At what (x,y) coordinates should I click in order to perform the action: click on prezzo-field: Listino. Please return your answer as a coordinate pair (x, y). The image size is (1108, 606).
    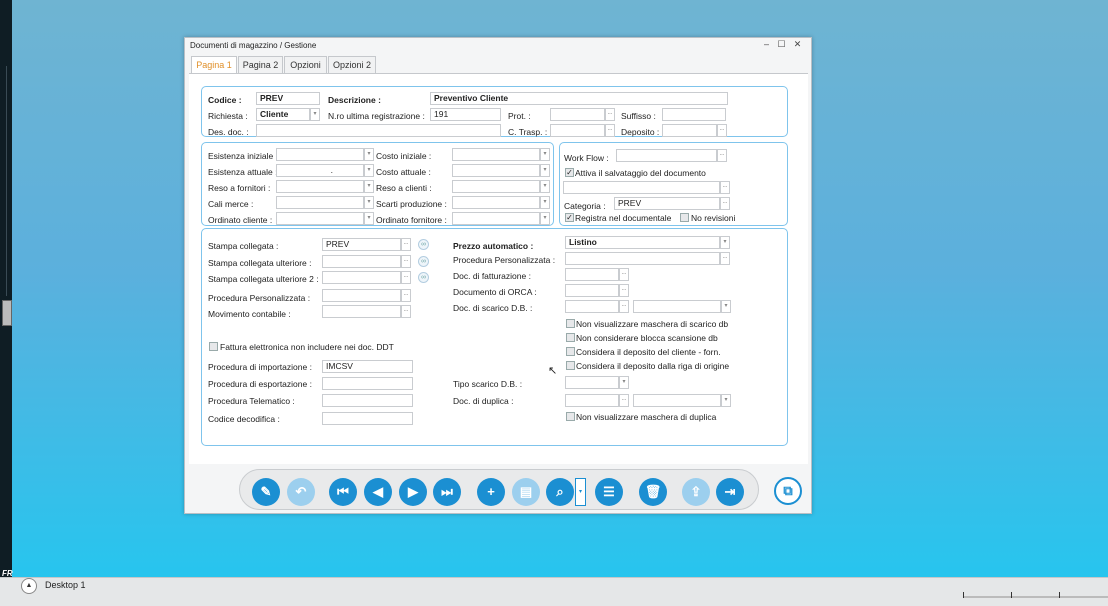
    Looking at the image, I should click on (642, 242).